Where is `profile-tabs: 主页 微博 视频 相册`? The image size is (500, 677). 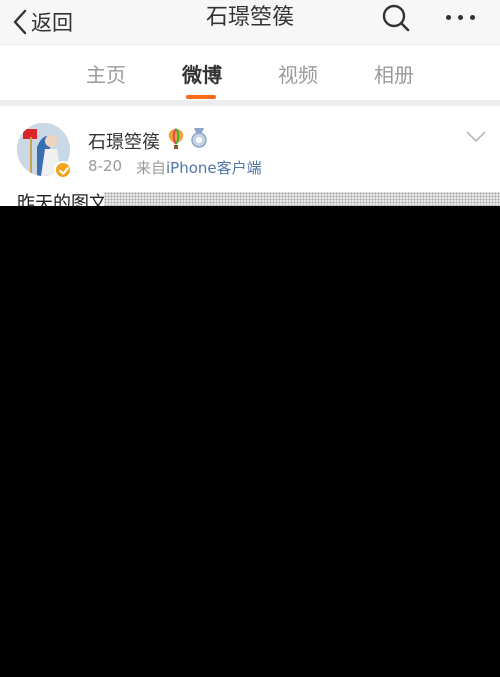
profile-tabs: 主页 微博 视频 相册 is located at coordinates (250, 72).